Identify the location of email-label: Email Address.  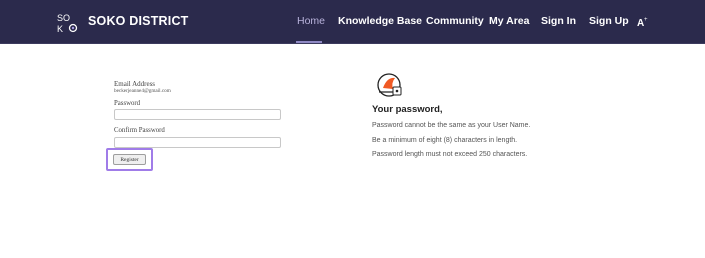
(135, 84).